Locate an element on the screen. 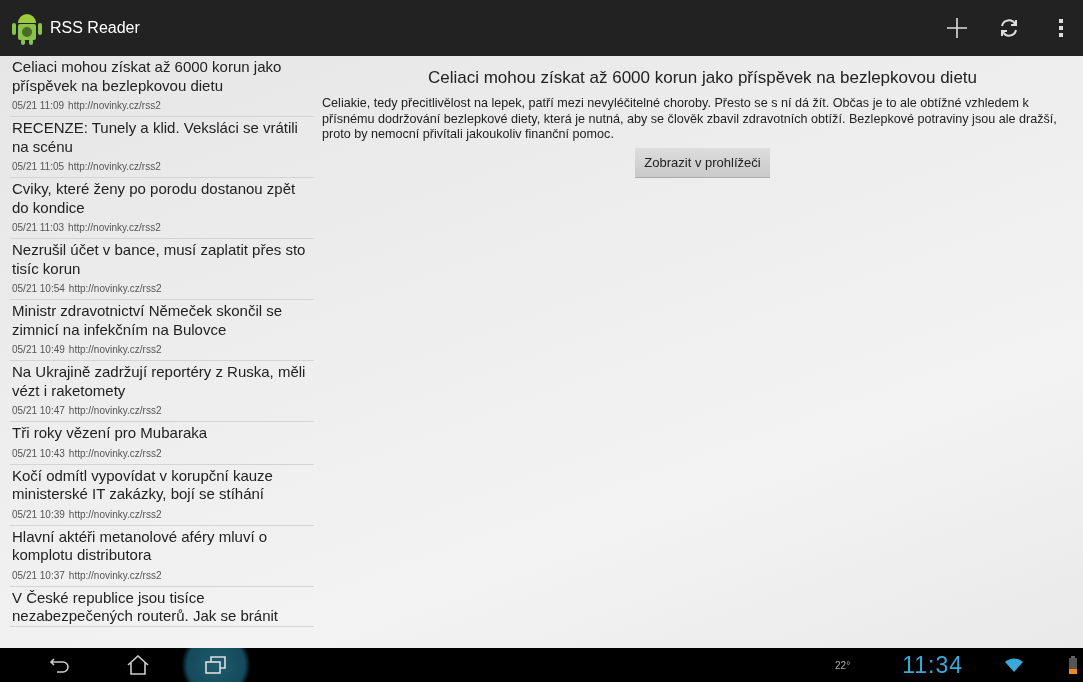 The width and height of the screenshot is (1083, 682). refresh-icon is located at coordinates (1009, 28).